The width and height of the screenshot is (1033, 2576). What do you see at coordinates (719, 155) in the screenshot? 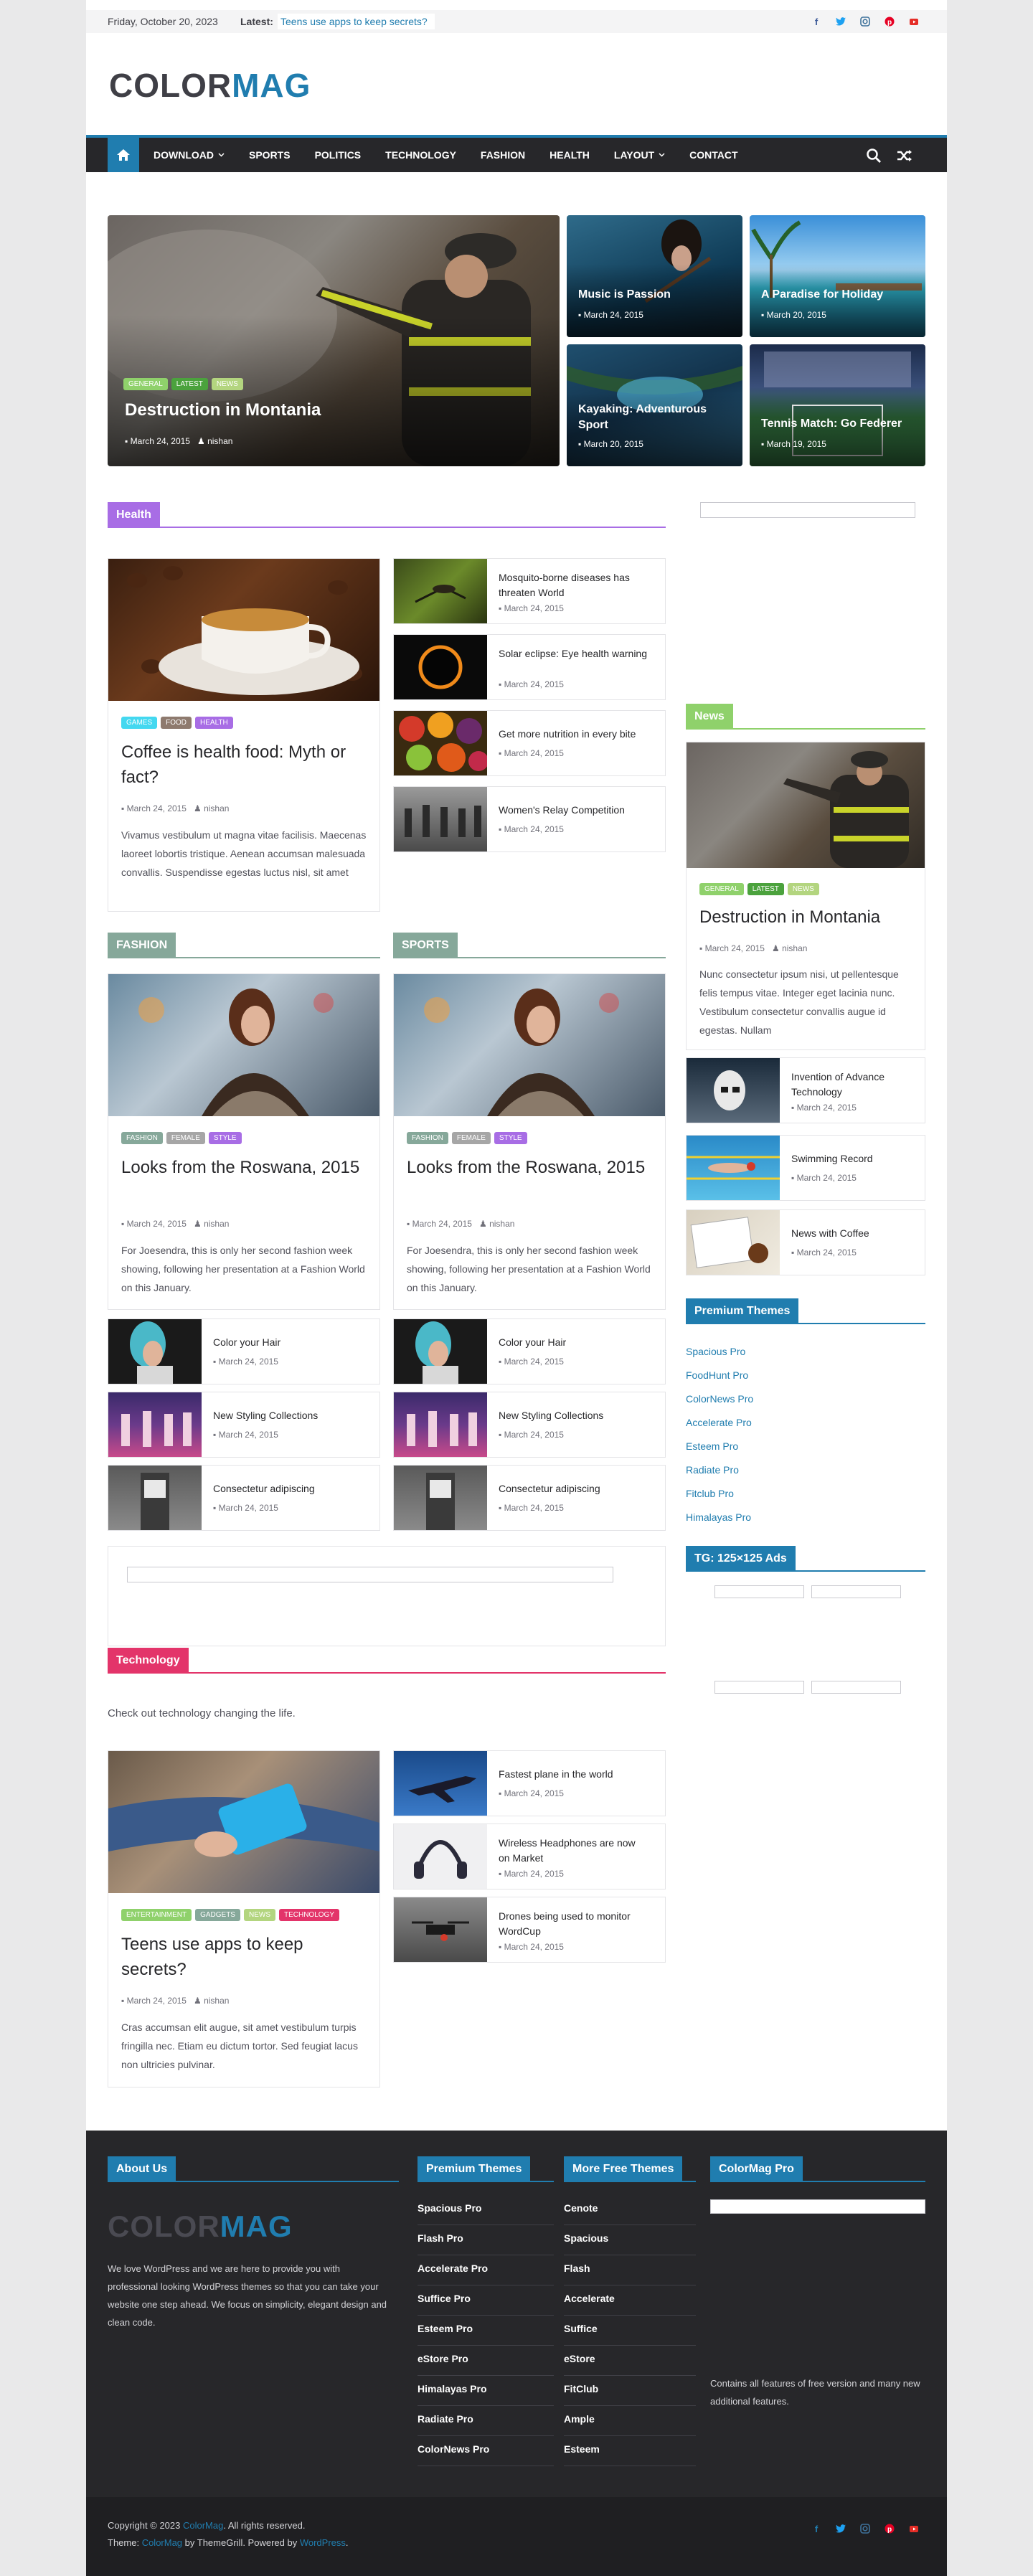
I see `nav-item-contact: CONTACT` at bounding box center [719, 155].